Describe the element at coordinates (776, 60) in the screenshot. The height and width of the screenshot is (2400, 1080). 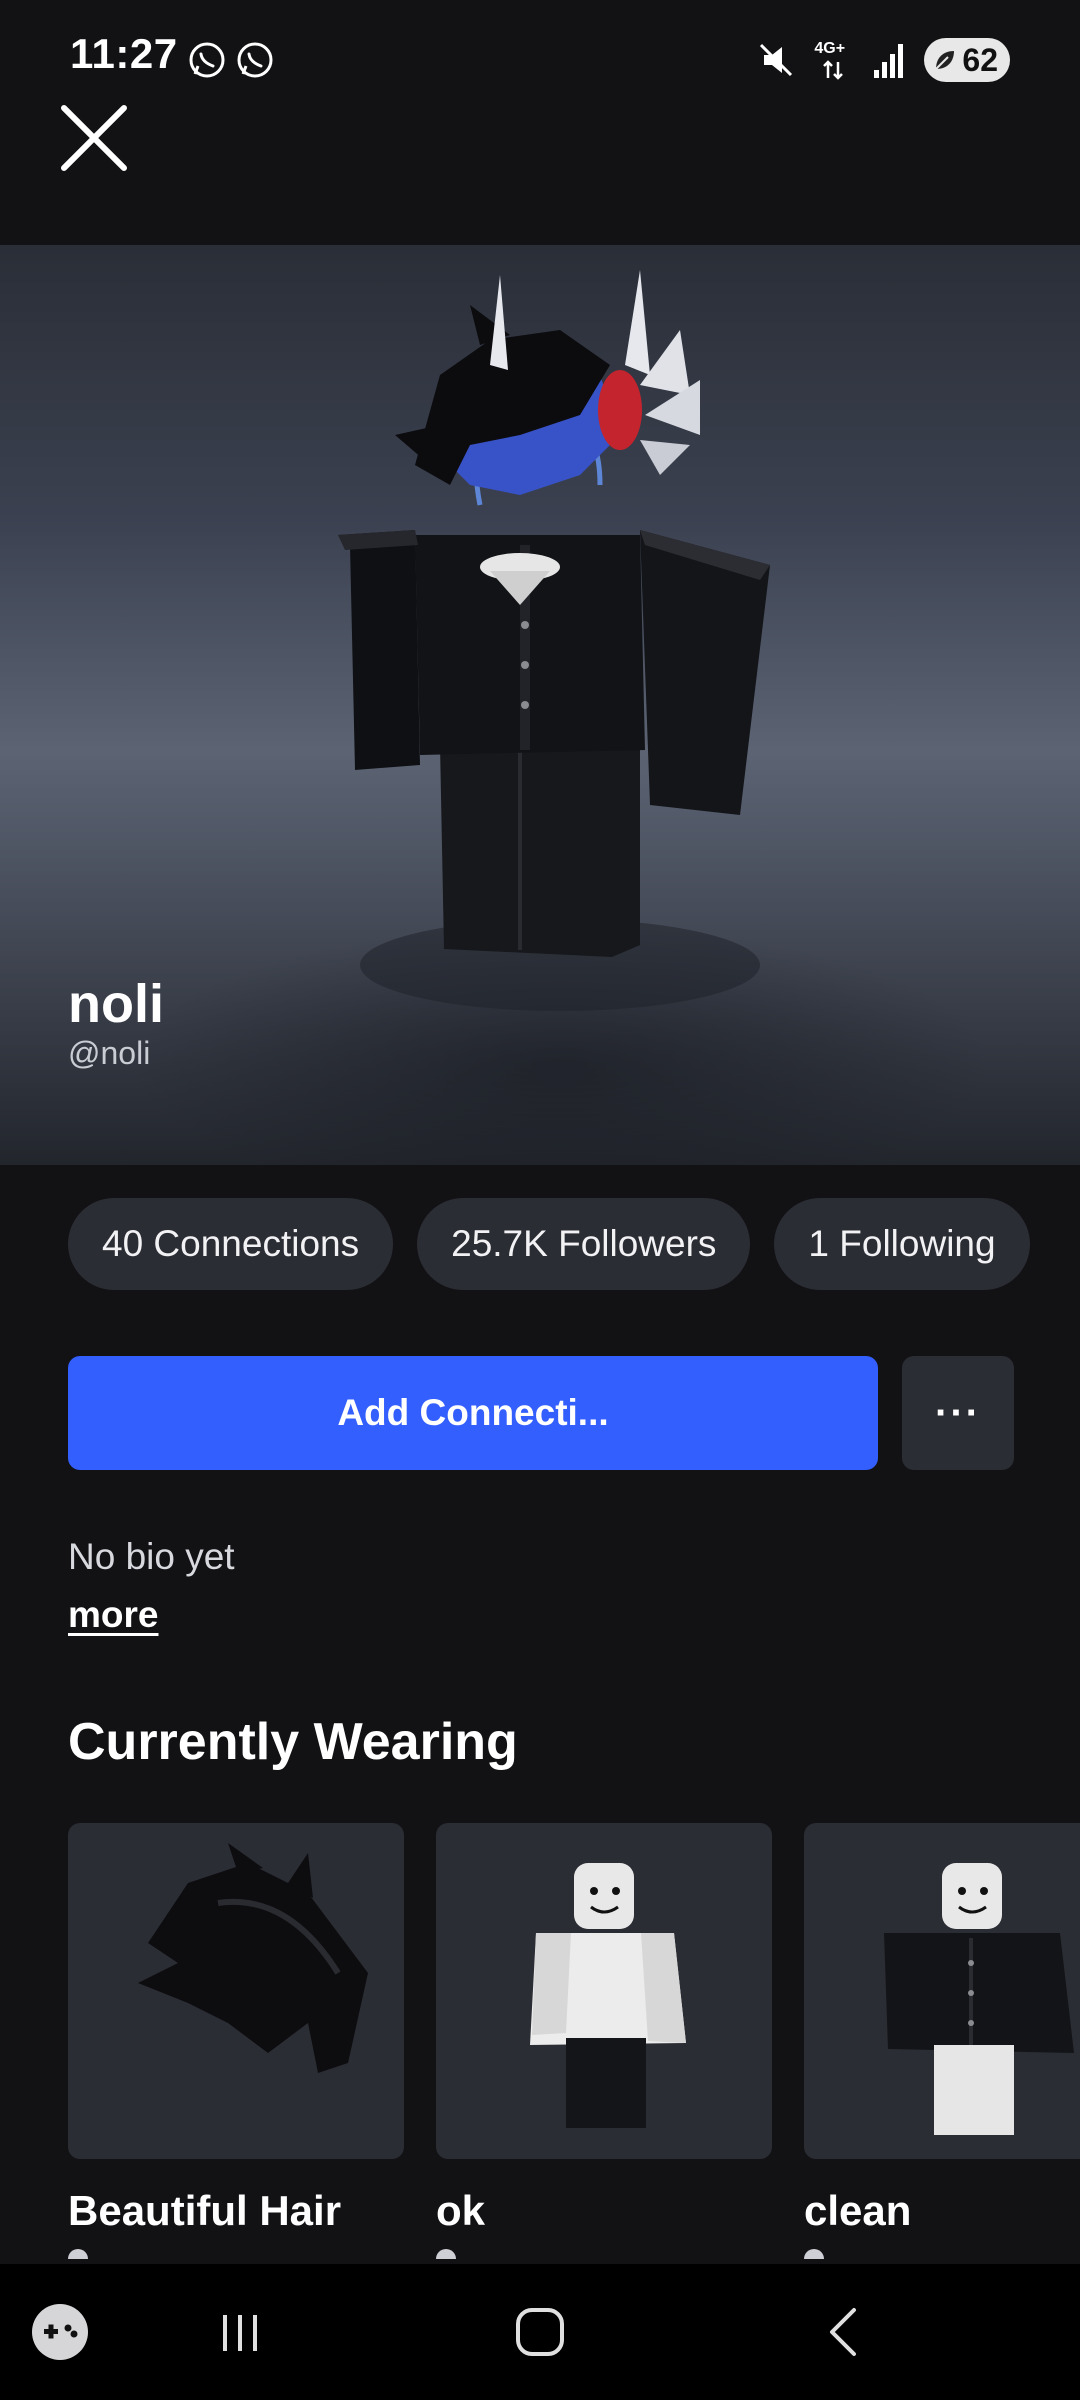
I see `mute-icon` at that location.